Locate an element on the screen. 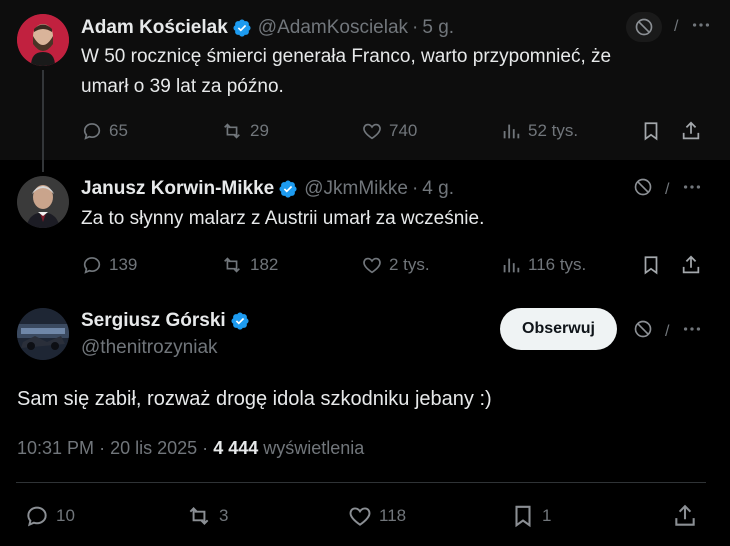 The width and height of the screenshot is (730, 546). timestamp: 4 g. is located at coordinates (438, 189).